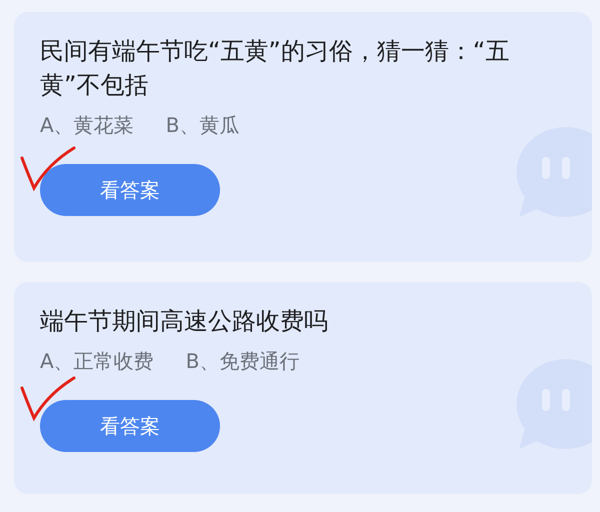 Image resolution: width=600 pixels, height=512 pixels. What do you see at coordinates (203, 125) in the screenshot?
I see `answer-option: B、黄瓜` at bounding box center [203, 125].